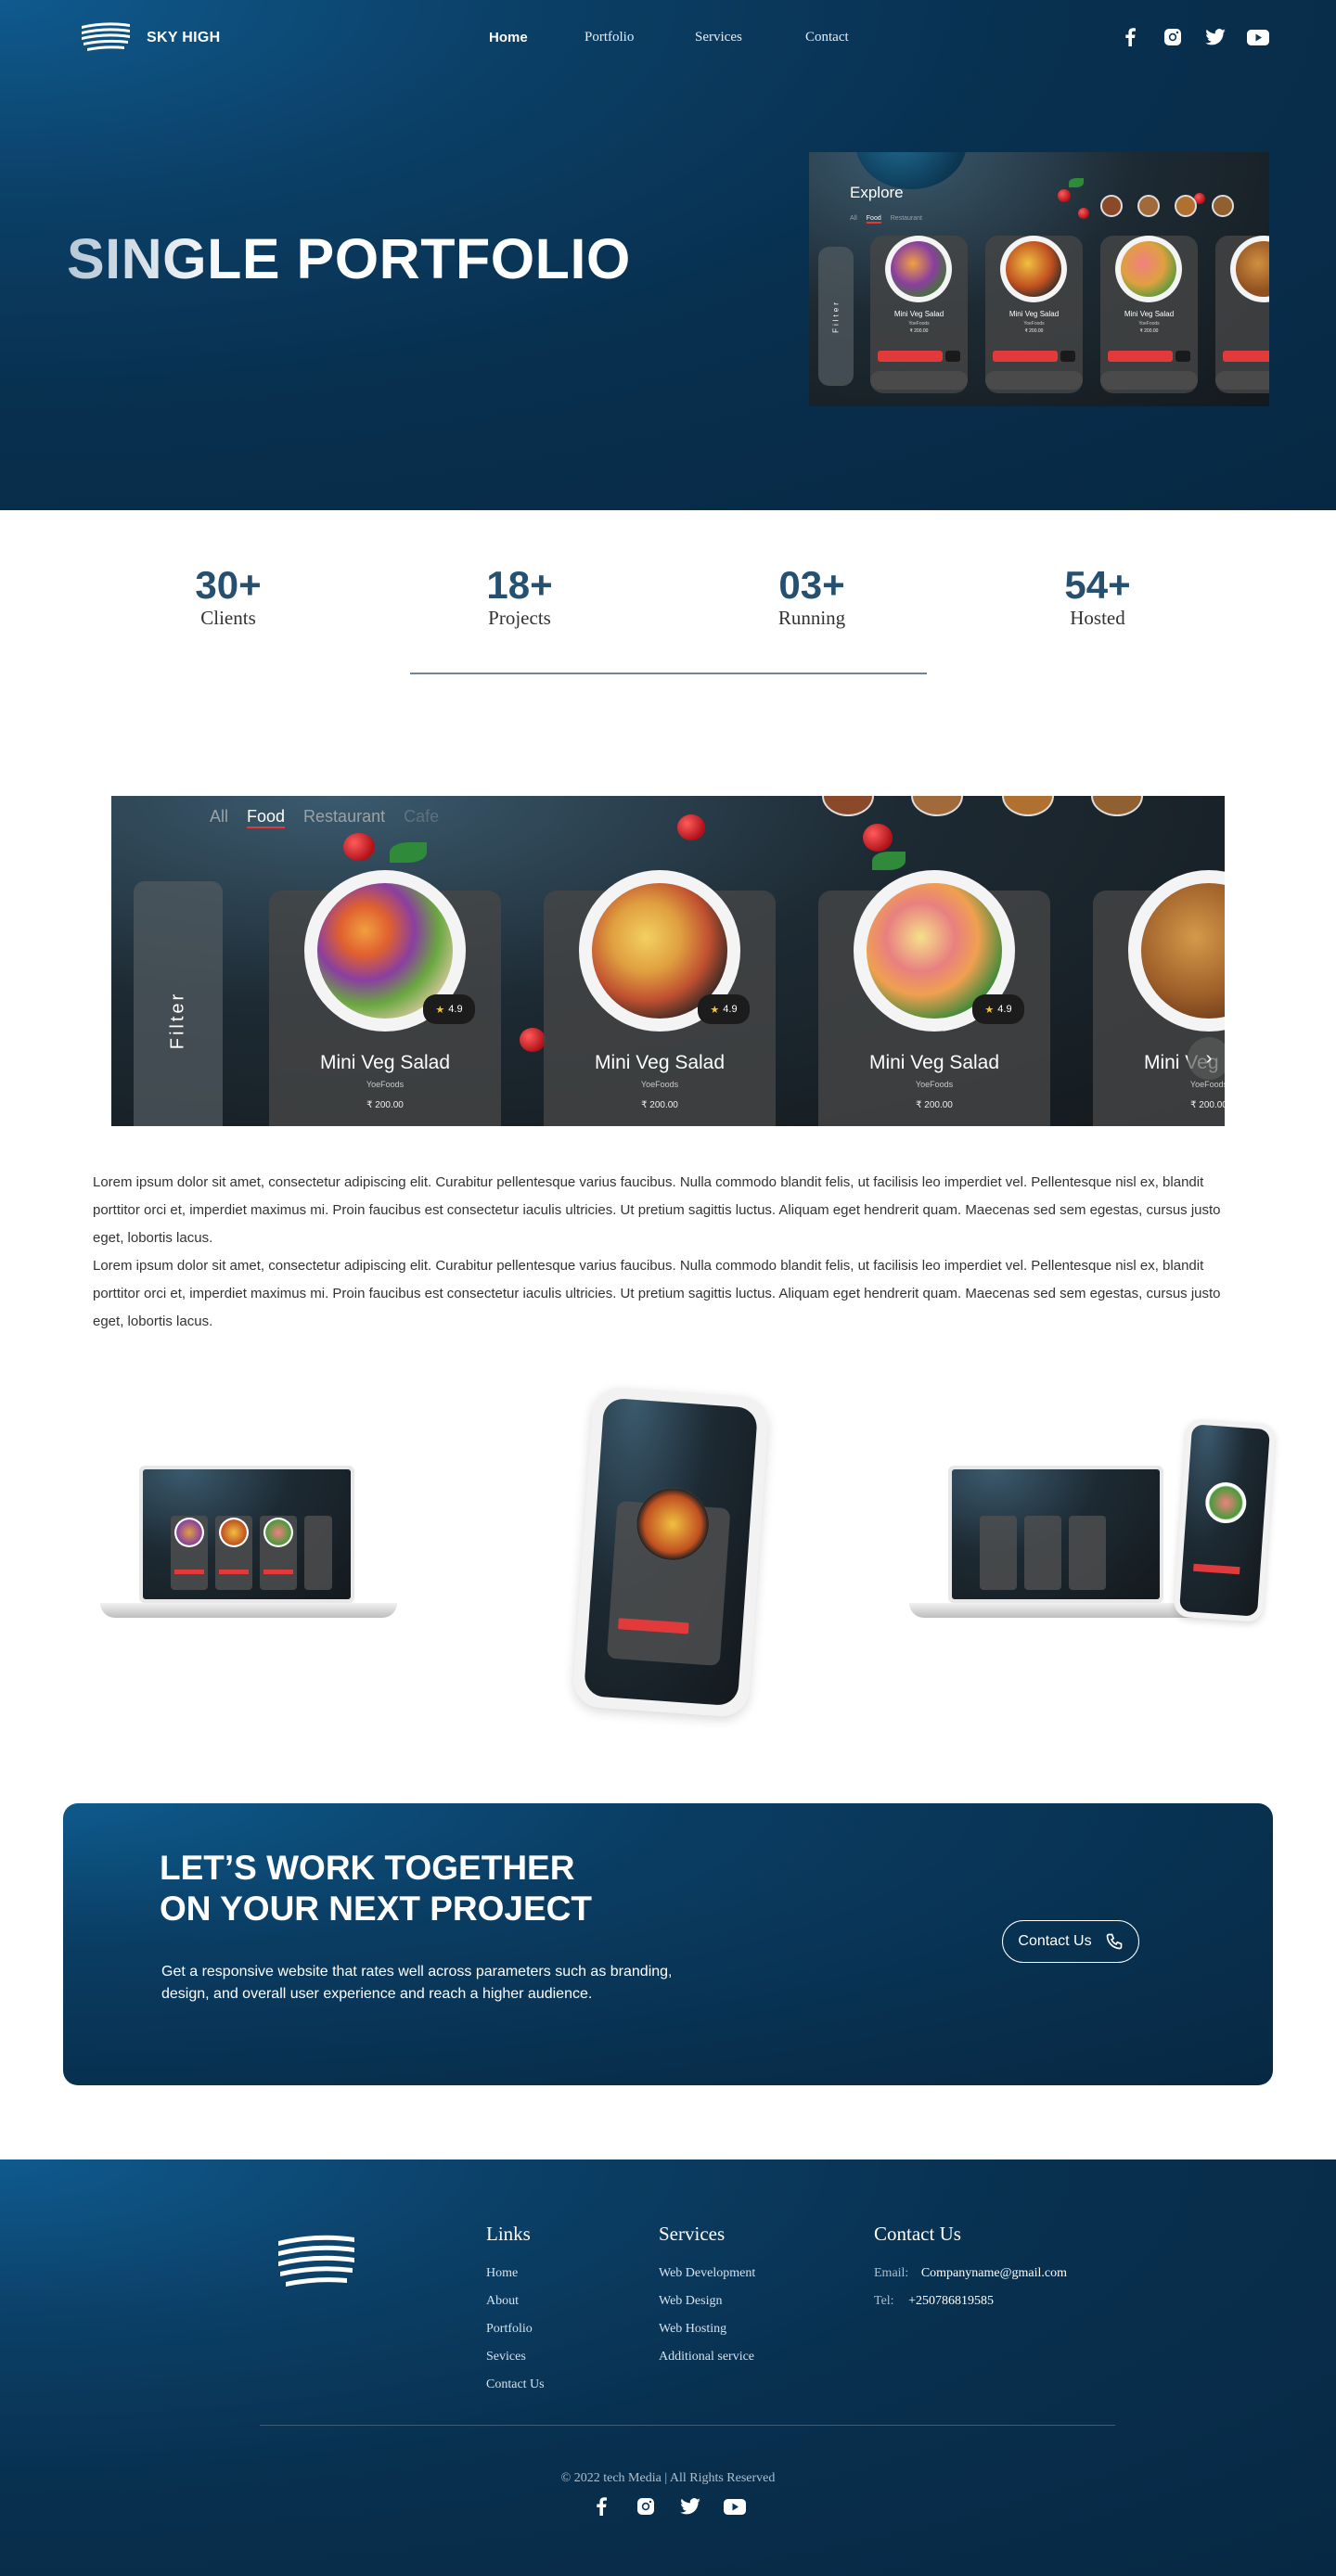 The height and width of the screenshot is (2576, 1336). What do you see at coordinates (1159, 998) in the screenshot?
I see `banner-card: Mini Veg Salad YoeFoods ₹ 200.00` at bounding box center [1159, 998].